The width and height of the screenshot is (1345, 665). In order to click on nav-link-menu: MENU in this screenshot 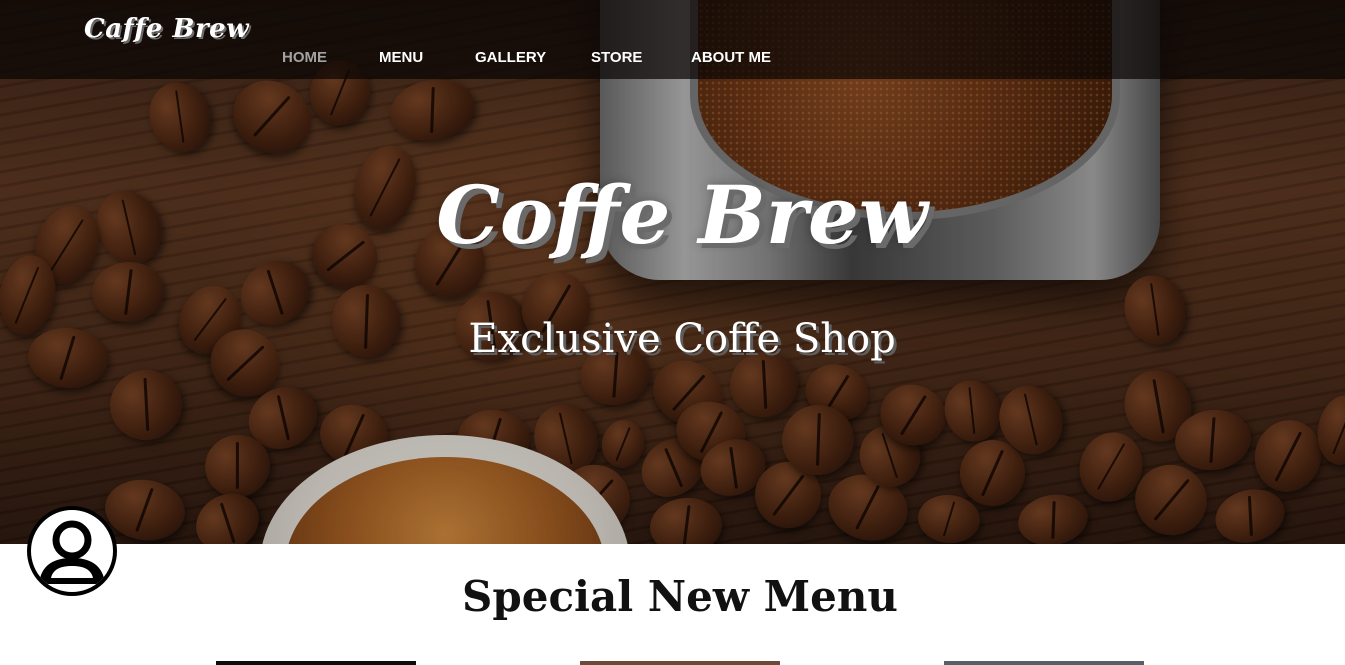, I will do `click(401, 57)`.